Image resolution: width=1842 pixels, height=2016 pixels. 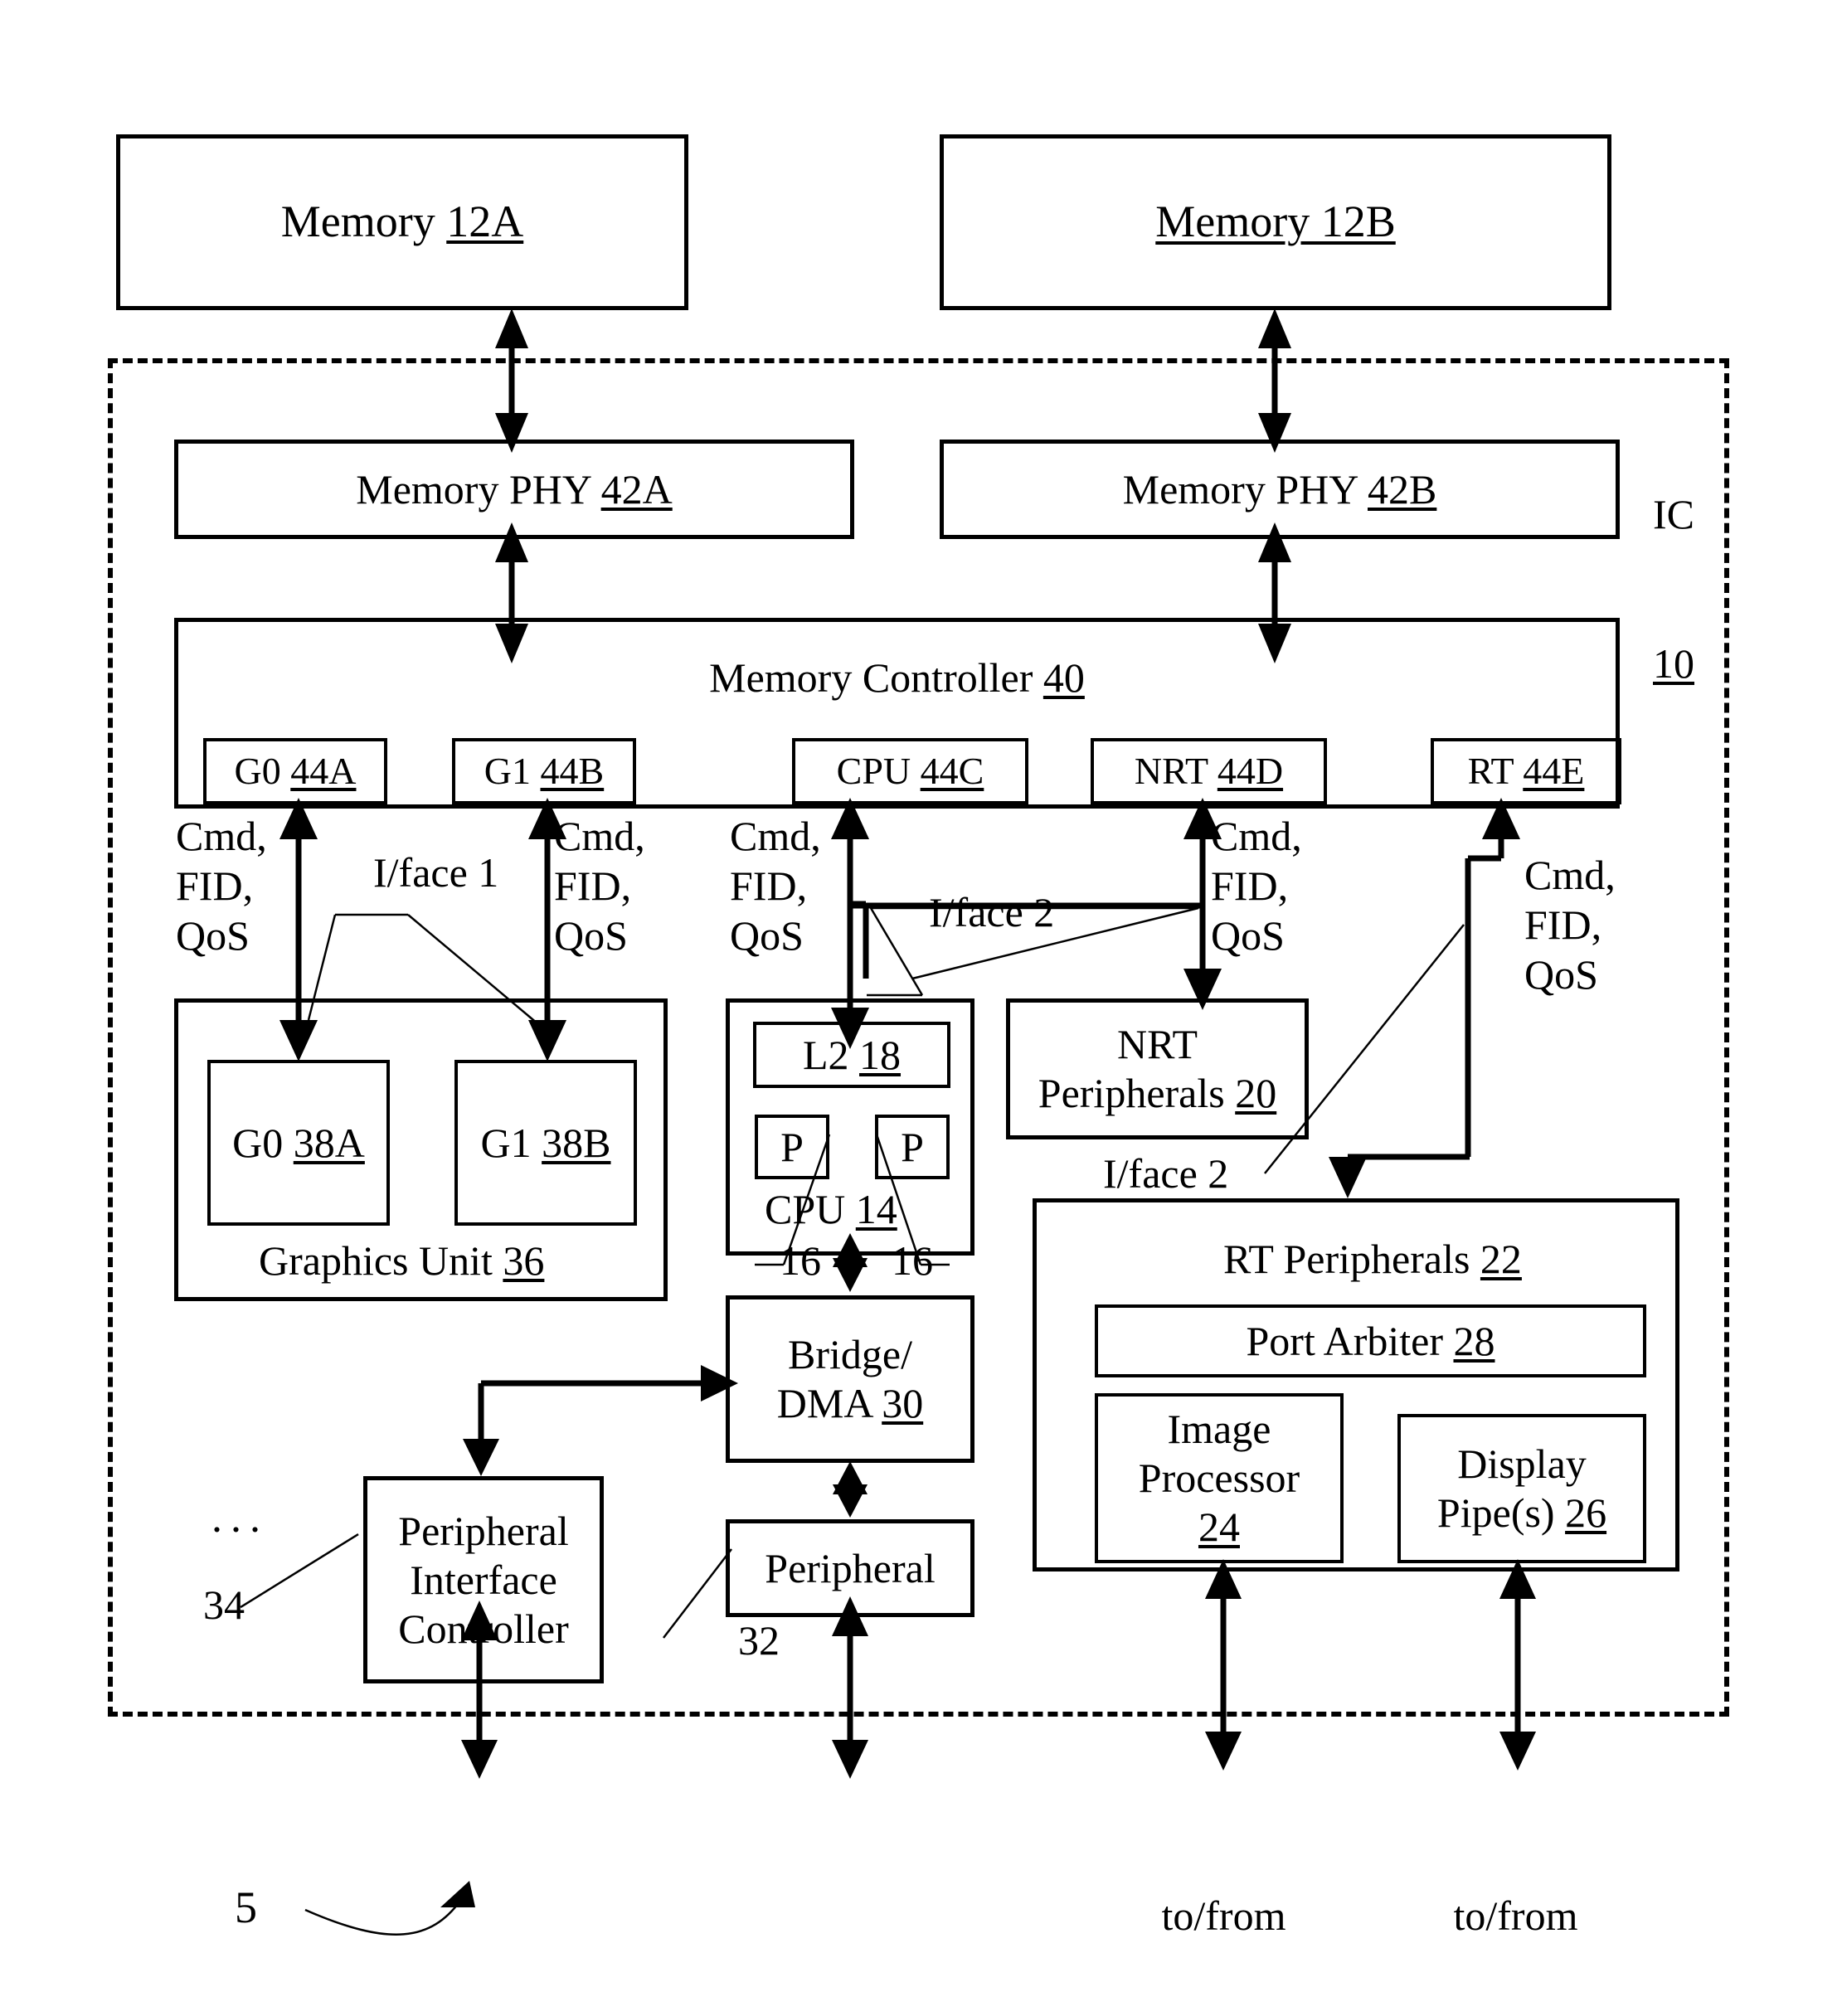 I want to click on figure-number-5: 5, so click(x=246, y=1907).